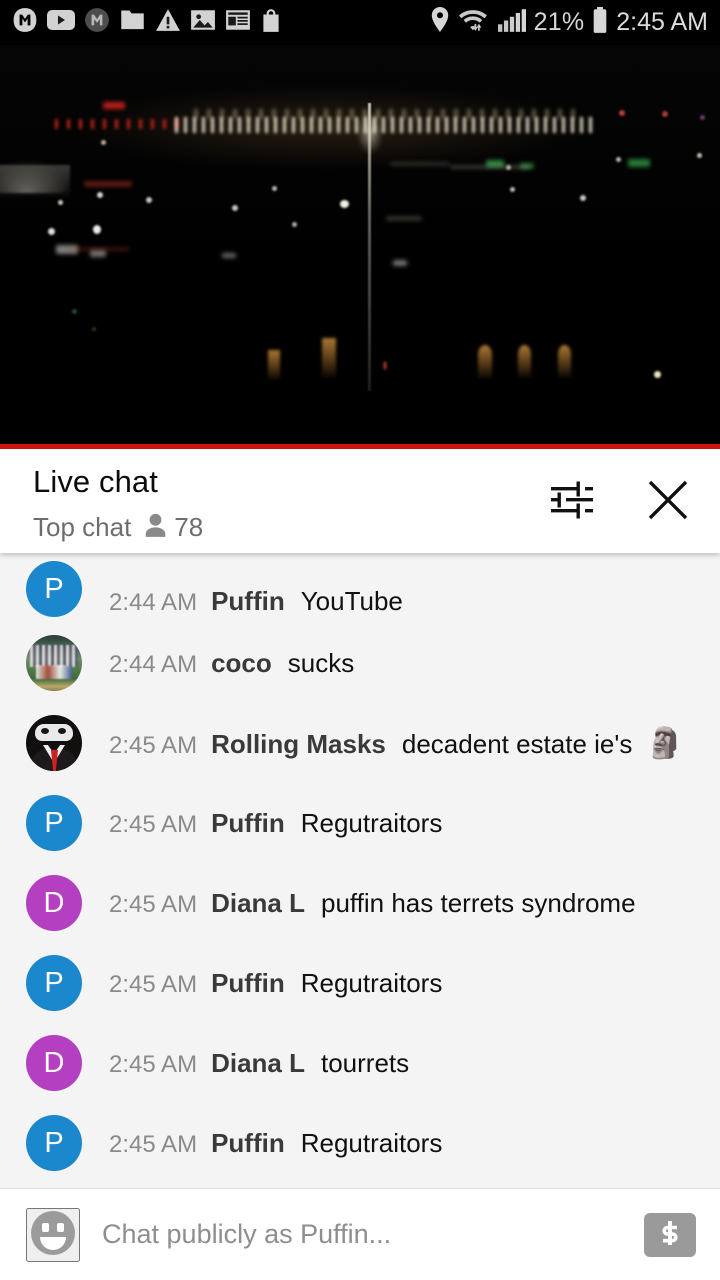 The image size is (720, 1280). I want to click on message-text: YouTube, so click(351, 601).